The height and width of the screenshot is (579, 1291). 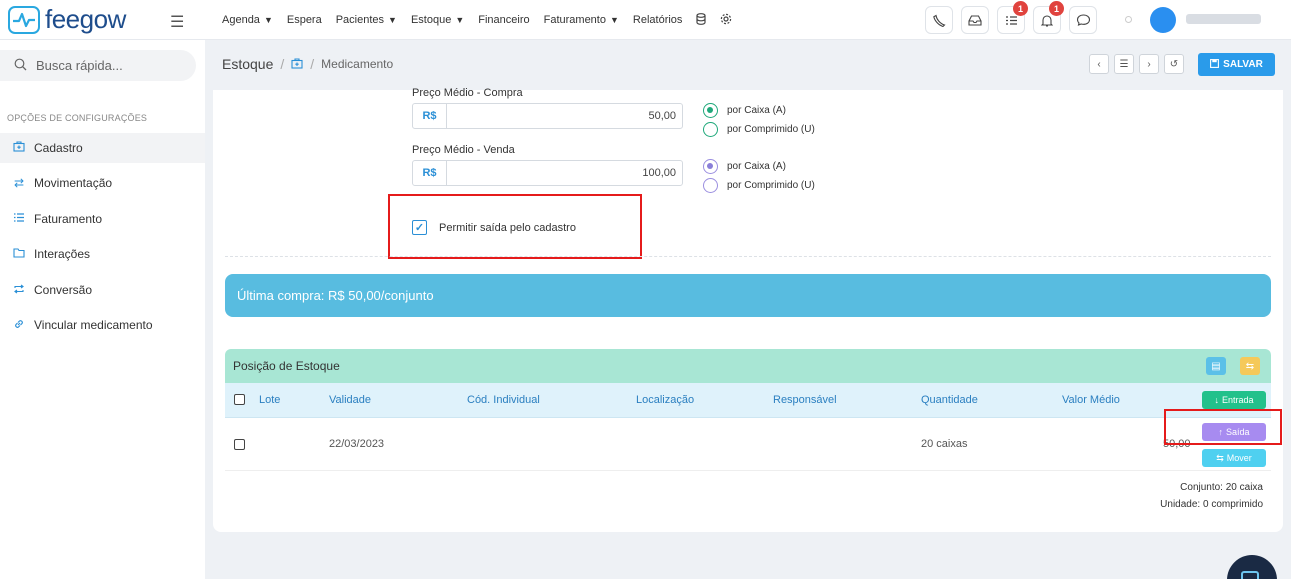 What do you see at coordinates (503, 400) in the screenshot?
I see `col-cod-individual: Cód. Individual` at bounding box center [503, 400].